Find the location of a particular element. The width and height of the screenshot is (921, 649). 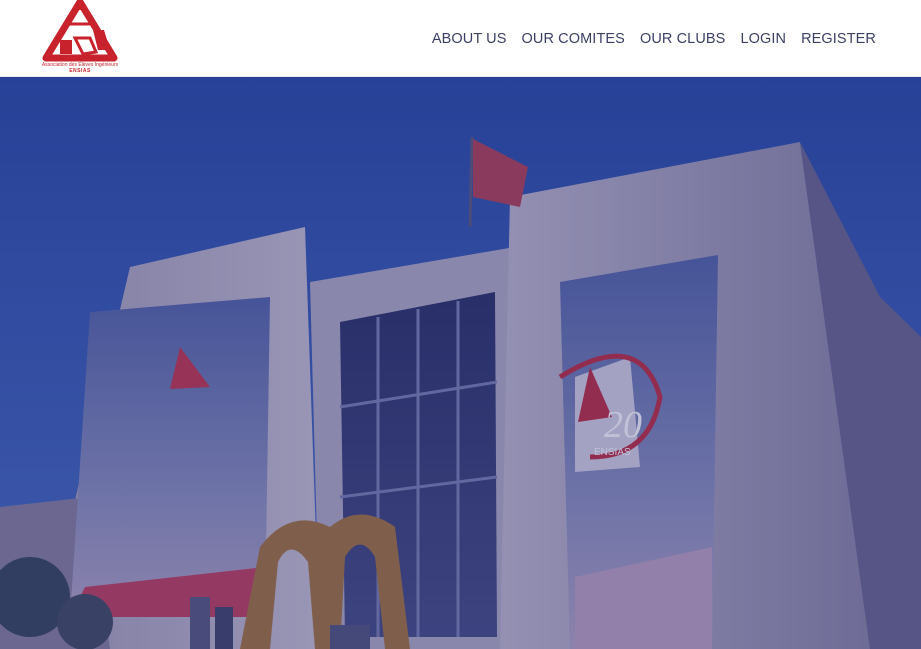

nav-our-clubs: OUR CLUBS is located at coordinates (683, 39).